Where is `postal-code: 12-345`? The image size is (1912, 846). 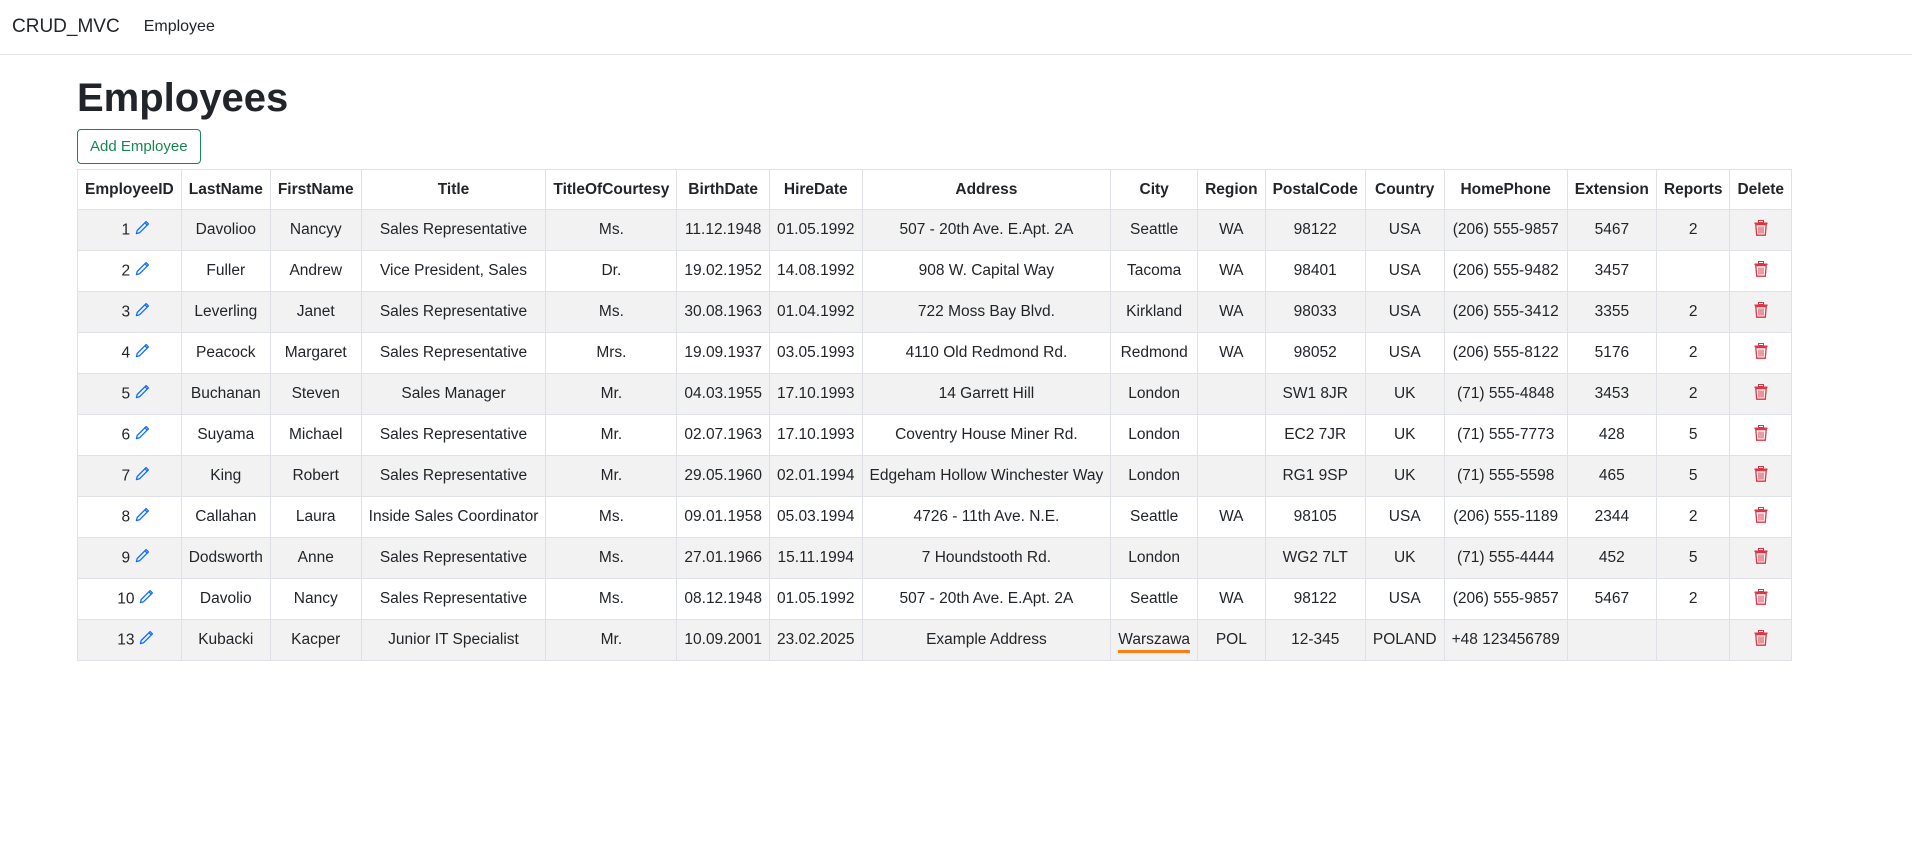
postal-code: 12-345 is located at coordinates (1315, 640).